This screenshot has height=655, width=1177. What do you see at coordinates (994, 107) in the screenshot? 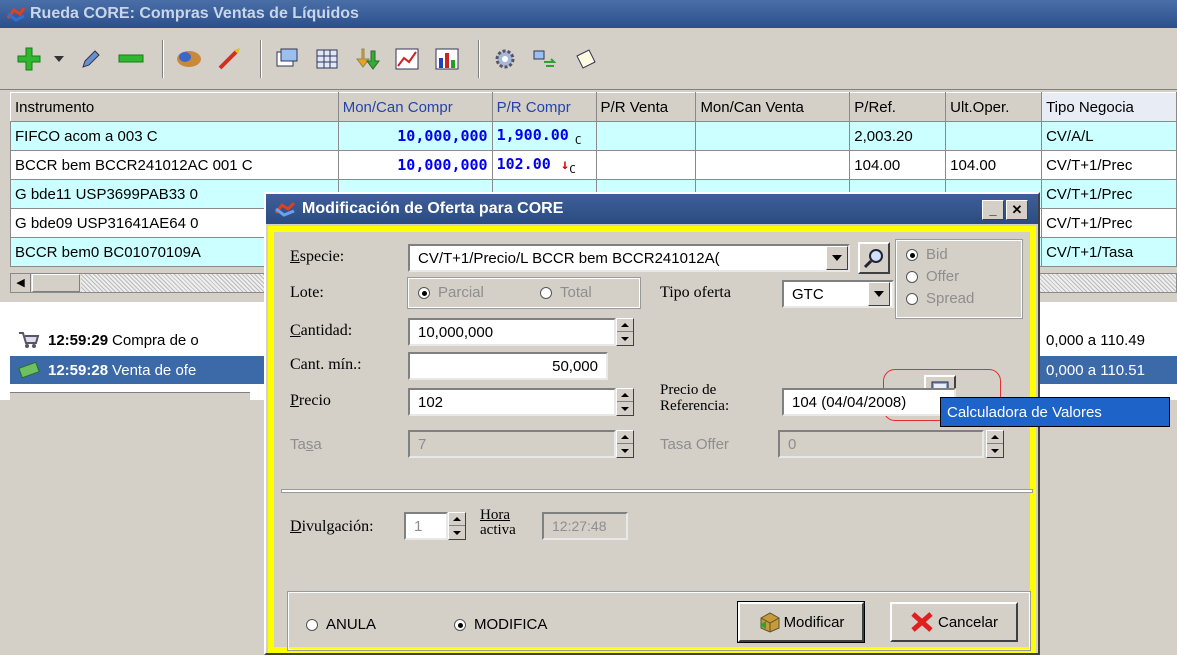
I see `col-header-ult-oper: Ult.Oper.` at bounding box center [994, 107].